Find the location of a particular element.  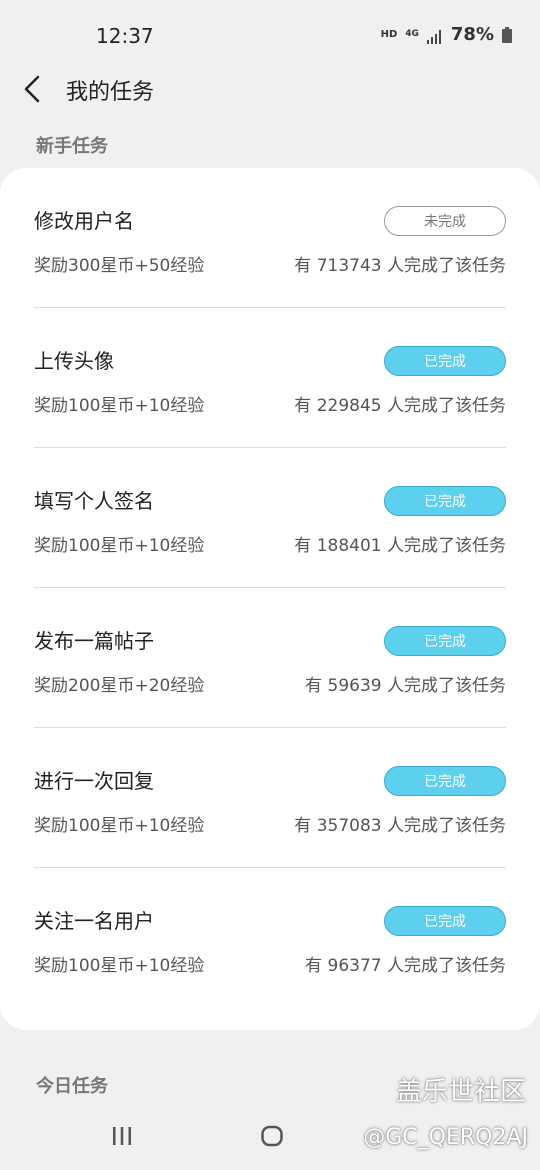

task-reward: 奖励200星币+20经验 is located at coordinates (119, 686).